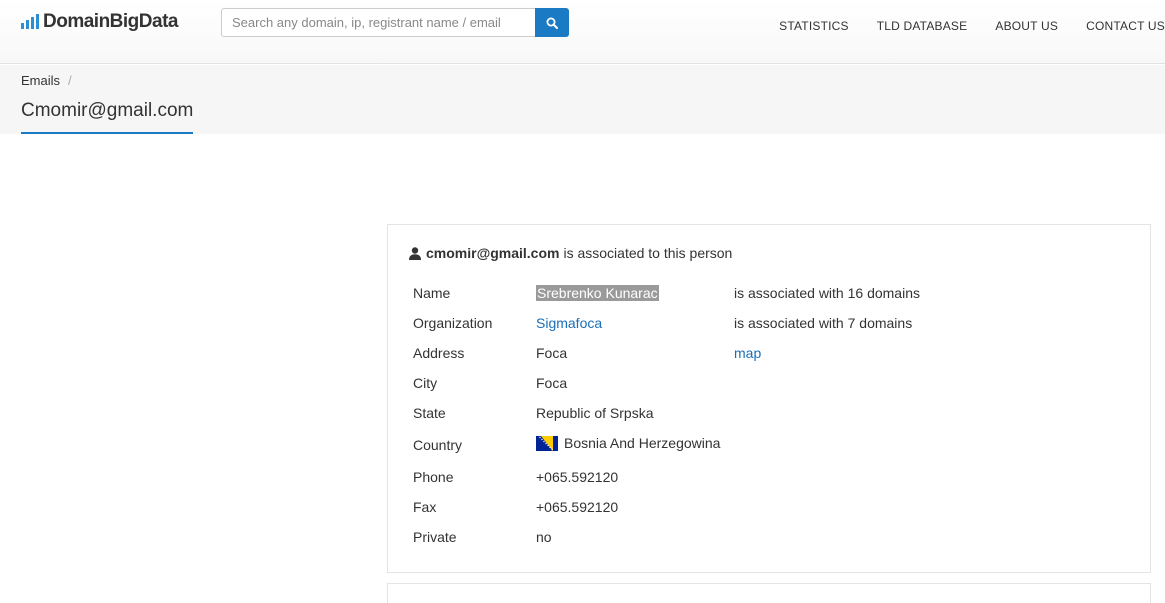 This screenshot has height=603, width=1165. Describe the element at coordinates (648, 253) in the screenshot. I see `card-title-suffix: is associated to this person` at that location.